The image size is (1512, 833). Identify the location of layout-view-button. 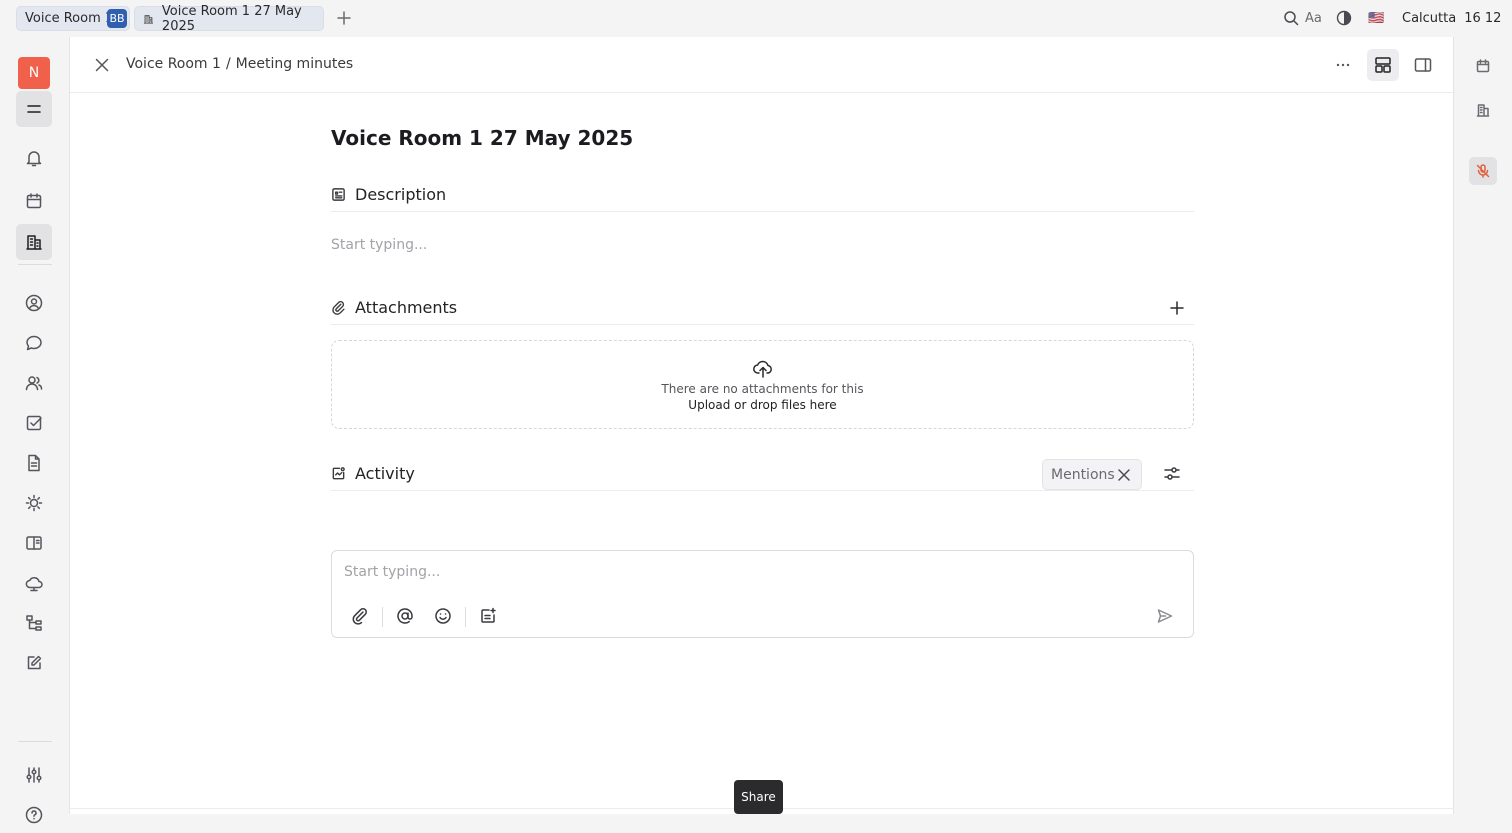
(1383, 65).